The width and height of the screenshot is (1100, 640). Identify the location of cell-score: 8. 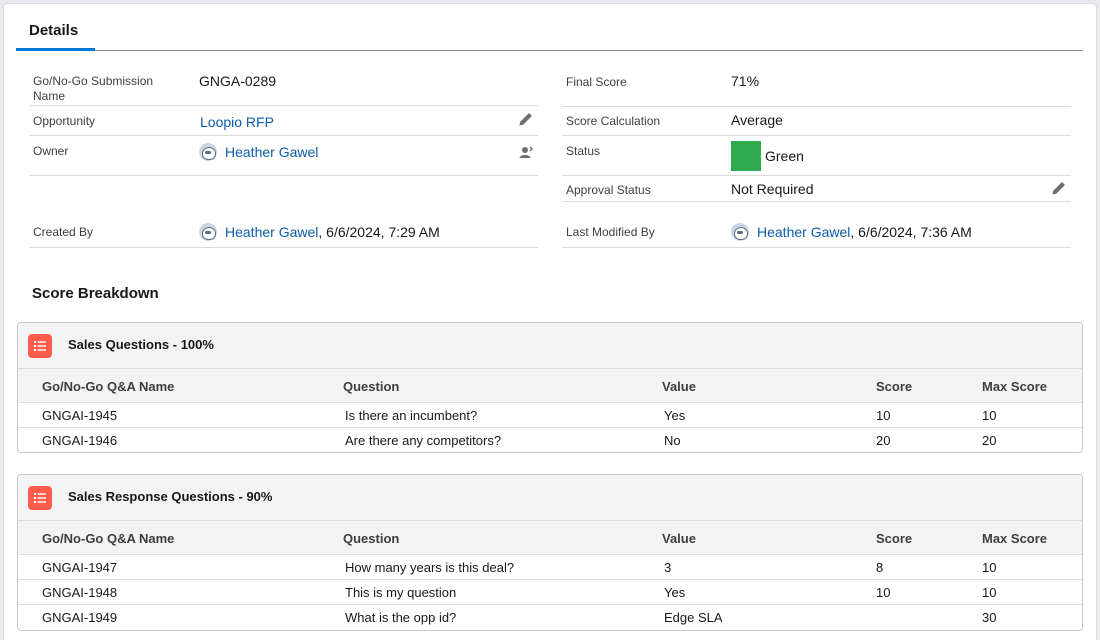
(880, 567).